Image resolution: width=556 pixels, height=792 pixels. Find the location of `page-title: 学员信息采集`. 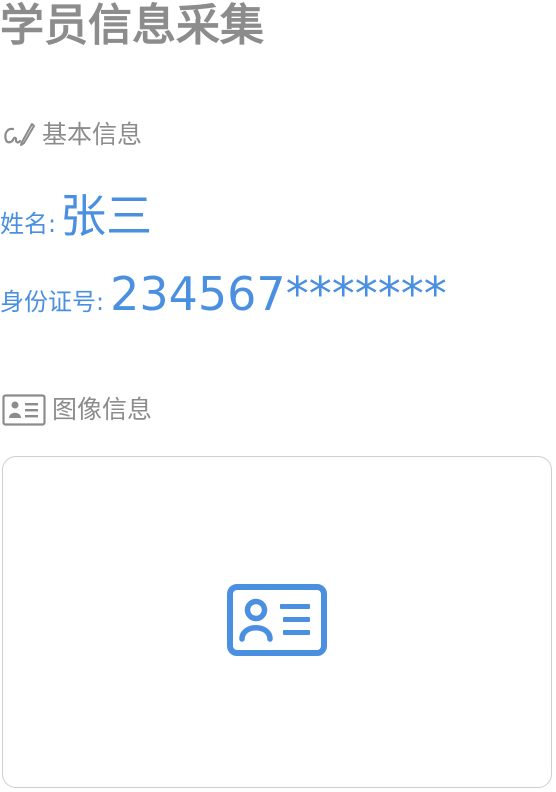

page-title: 学员信息采集 is located at coordinates (132, 25).